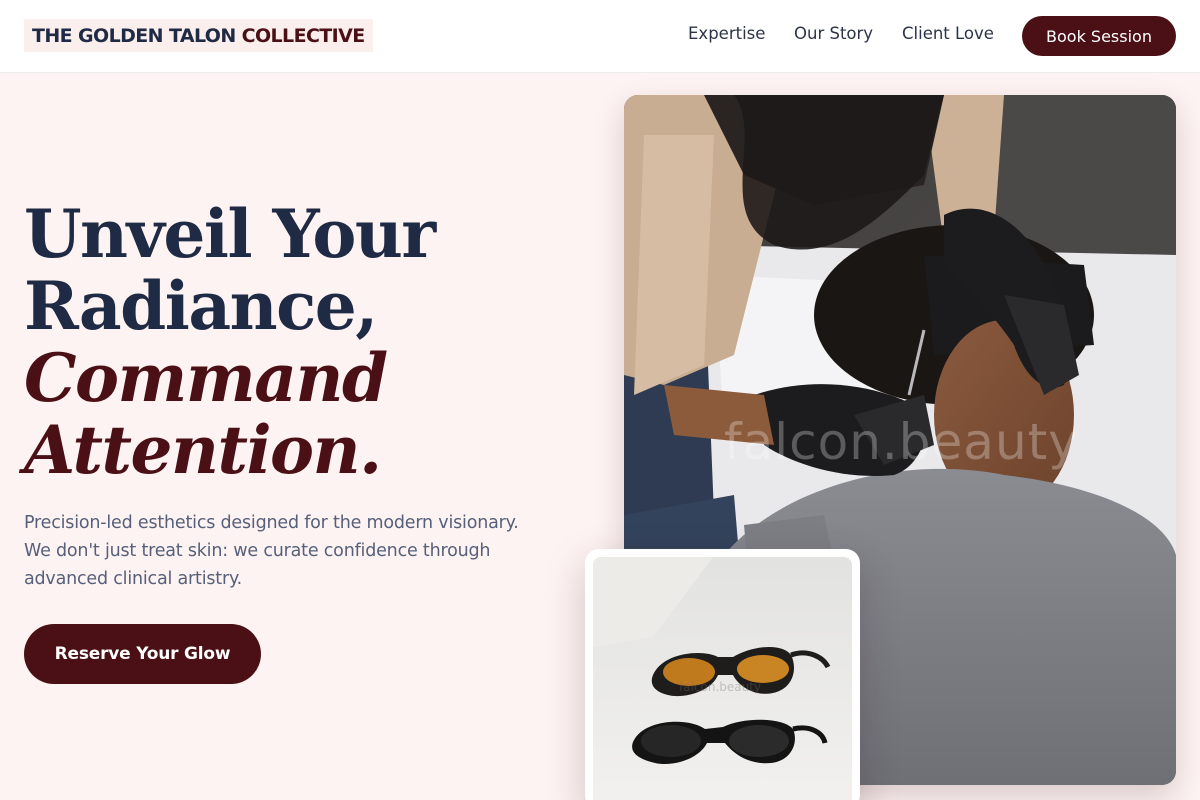 This screenshot has height=800, width=1200. What do you see at coordinates (206, 378) in the screenshot?
I see `headline-line-3: Command` at bounding box center [206, 378].